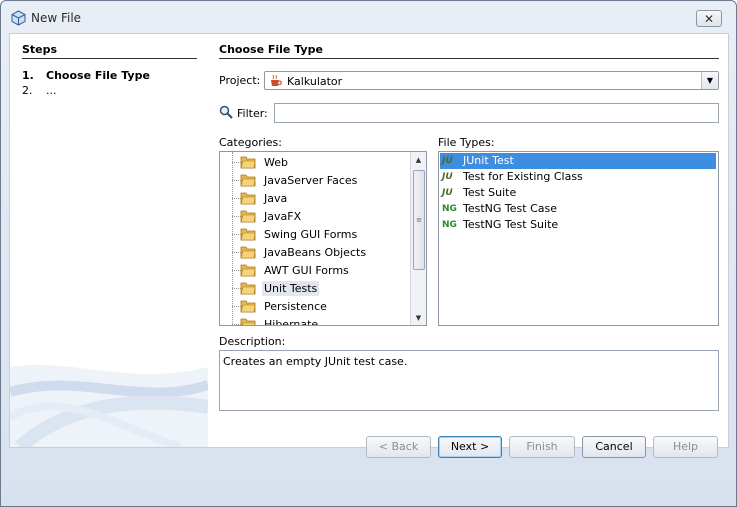  What do you see at coordinates (226, 112) in the screenshot?
I see `magnifier-icon` at bounding box center [226, 112].